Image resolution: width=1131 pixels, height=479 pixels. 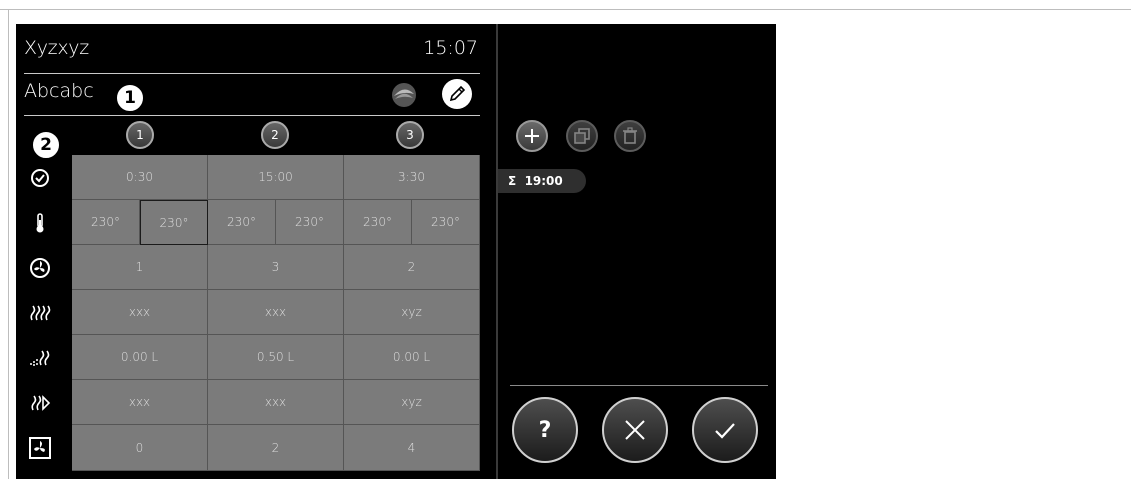 What do you see at coordinates (565, 9) in the screenshot?
I see `page-top-rule` at bounding box center [565, 9].